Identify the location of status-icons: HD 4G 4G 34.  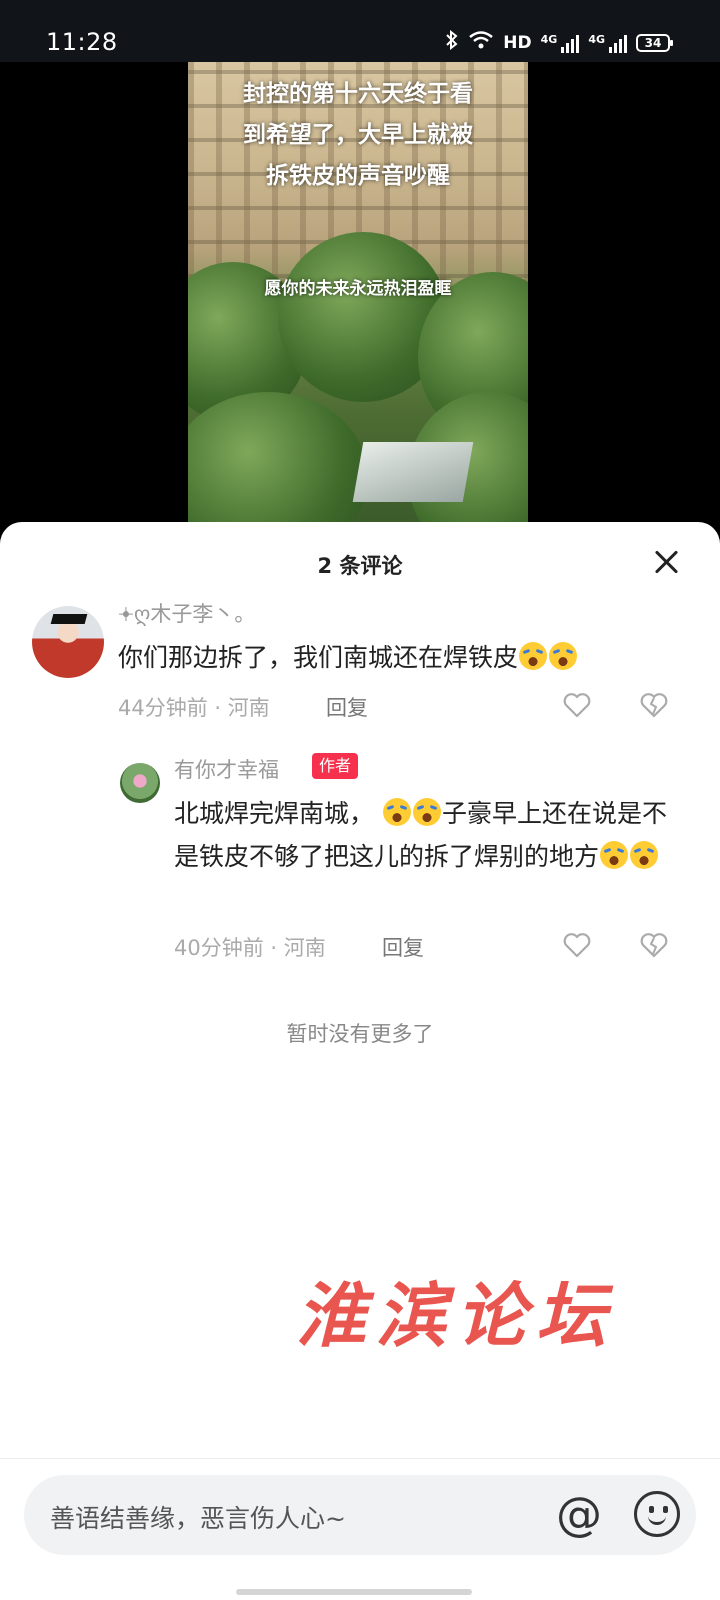
(559, 42).